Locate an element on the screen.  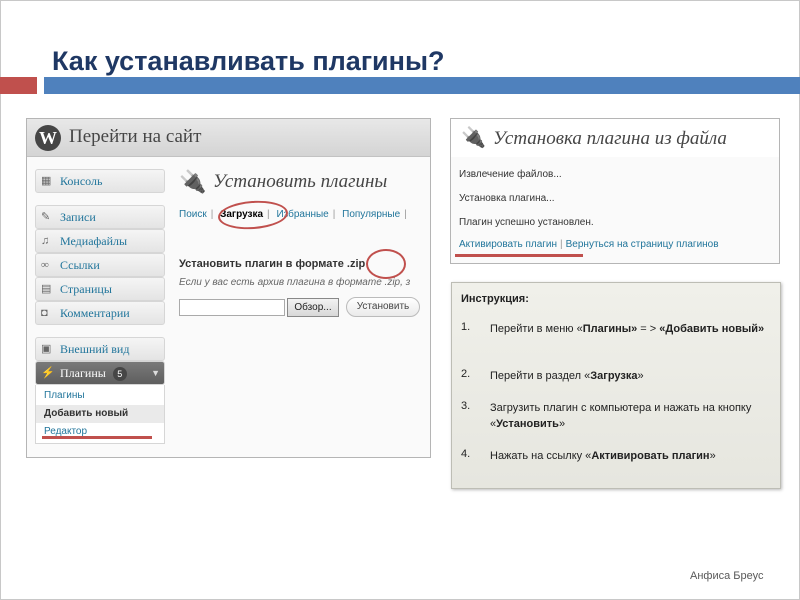
step-number: 4. is located at coordinates (466, 454).